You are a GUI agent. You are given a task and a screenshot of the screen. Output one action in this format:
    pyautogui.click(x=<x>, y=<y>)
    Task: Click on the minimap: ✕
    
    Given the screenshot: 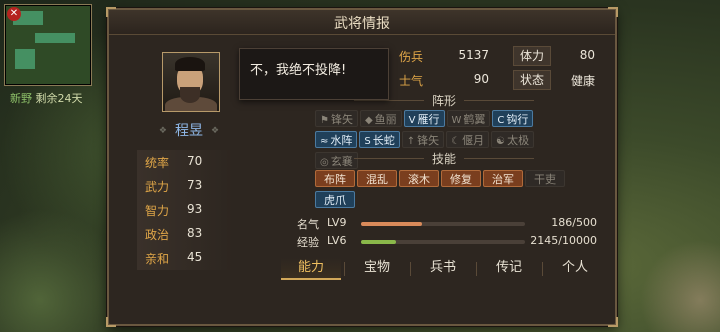 What is the action you would take?
    pyautogui.click(x=48, y=45)
    